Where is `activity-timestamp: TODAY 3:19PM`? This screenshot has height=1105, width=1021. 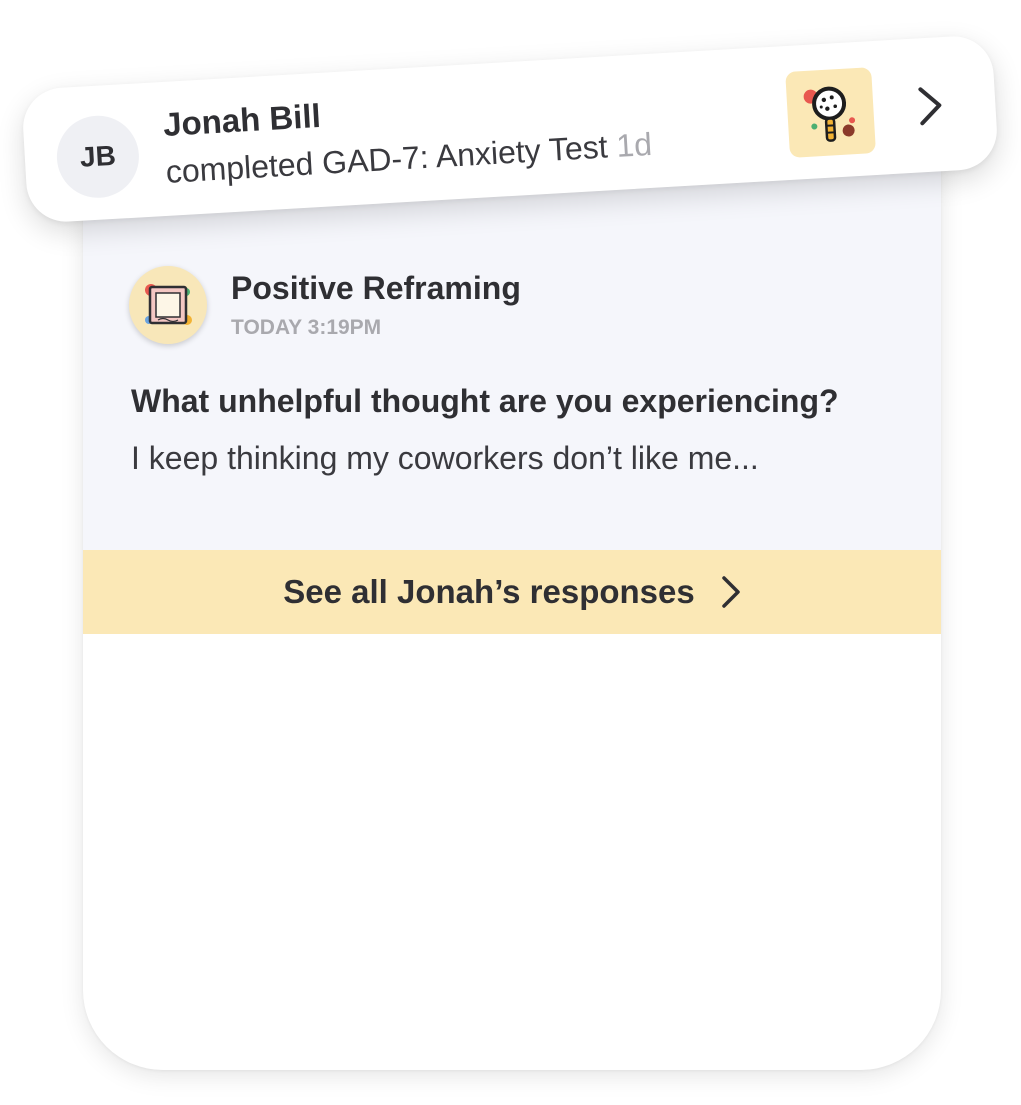 activity-timestamp: TODAY 3:19PM is located at coordinates (306, 327).